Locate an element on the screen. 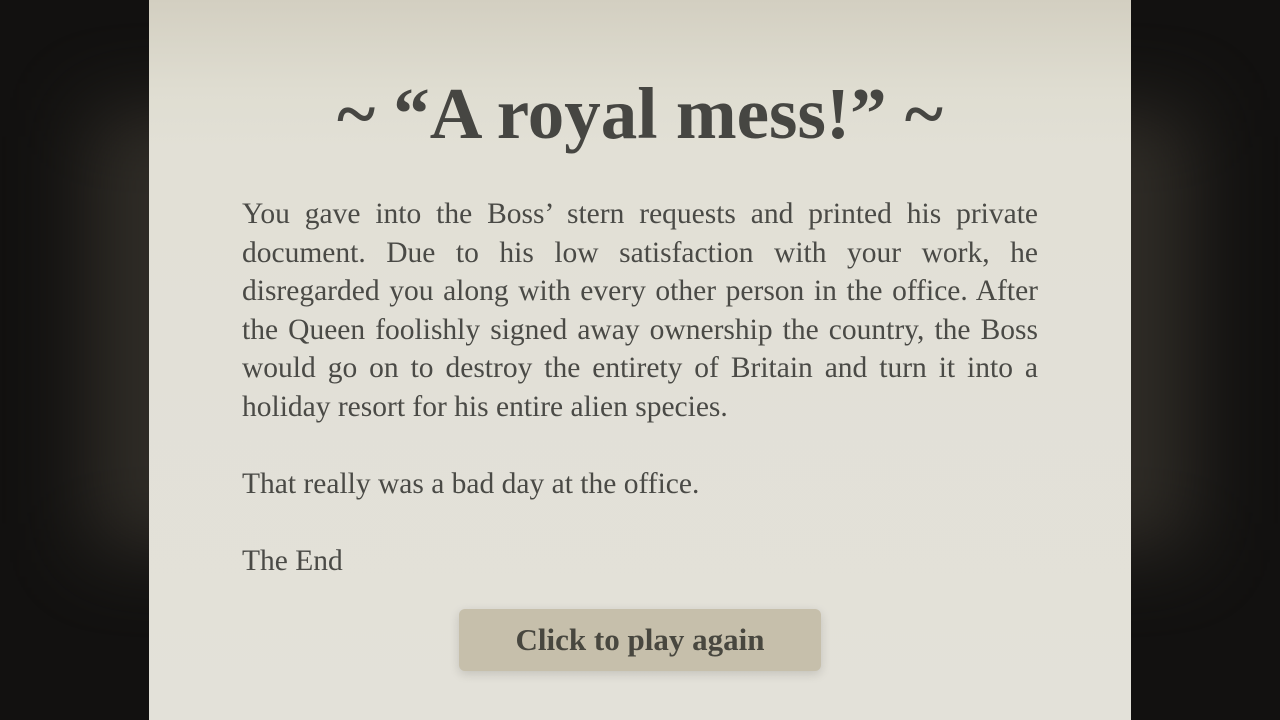 This screenshot has width=1280, height=720. the-end-text: The End is located at coordinates (292, 560).